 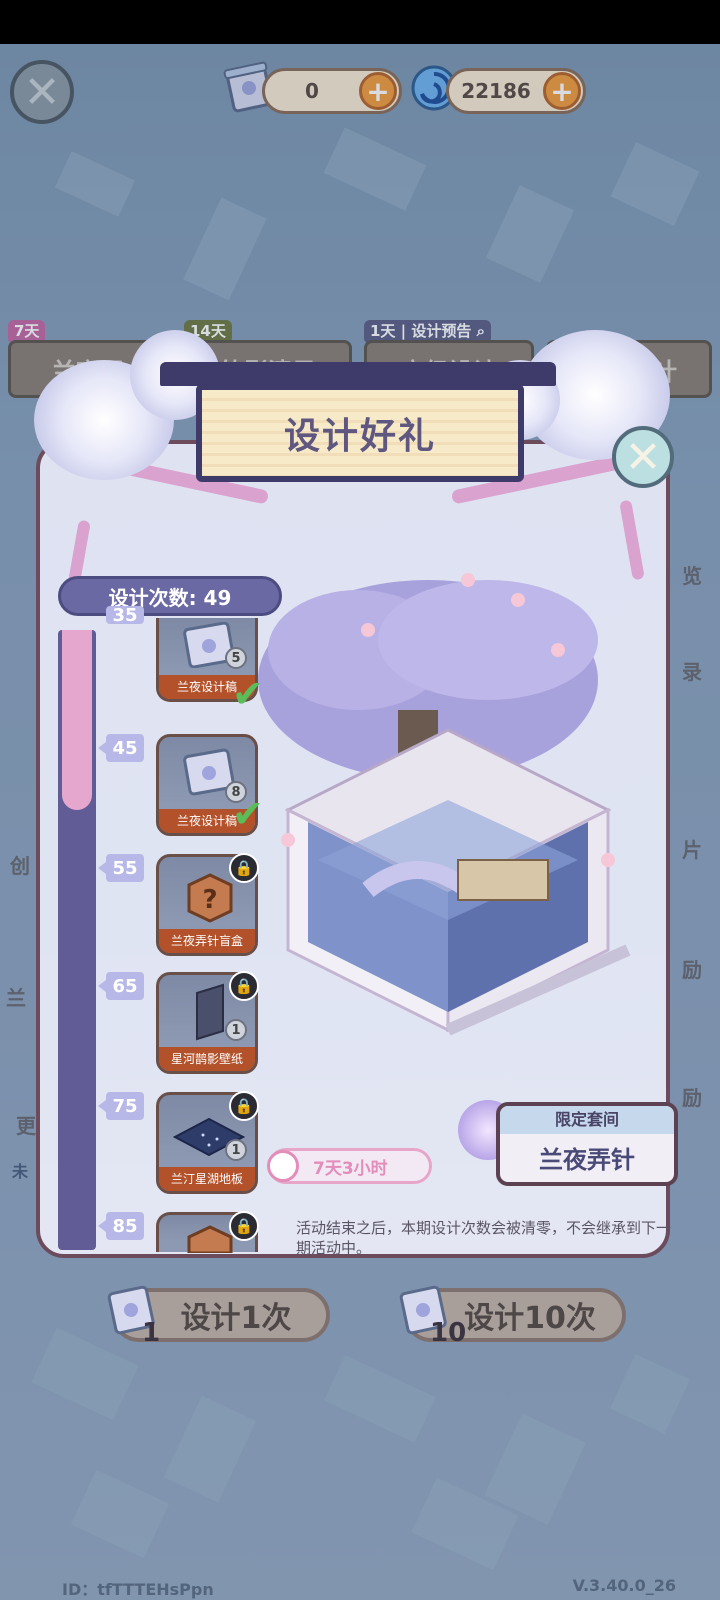 I want to click on suite-header: 限定套间, so click(x=587, y=1120).